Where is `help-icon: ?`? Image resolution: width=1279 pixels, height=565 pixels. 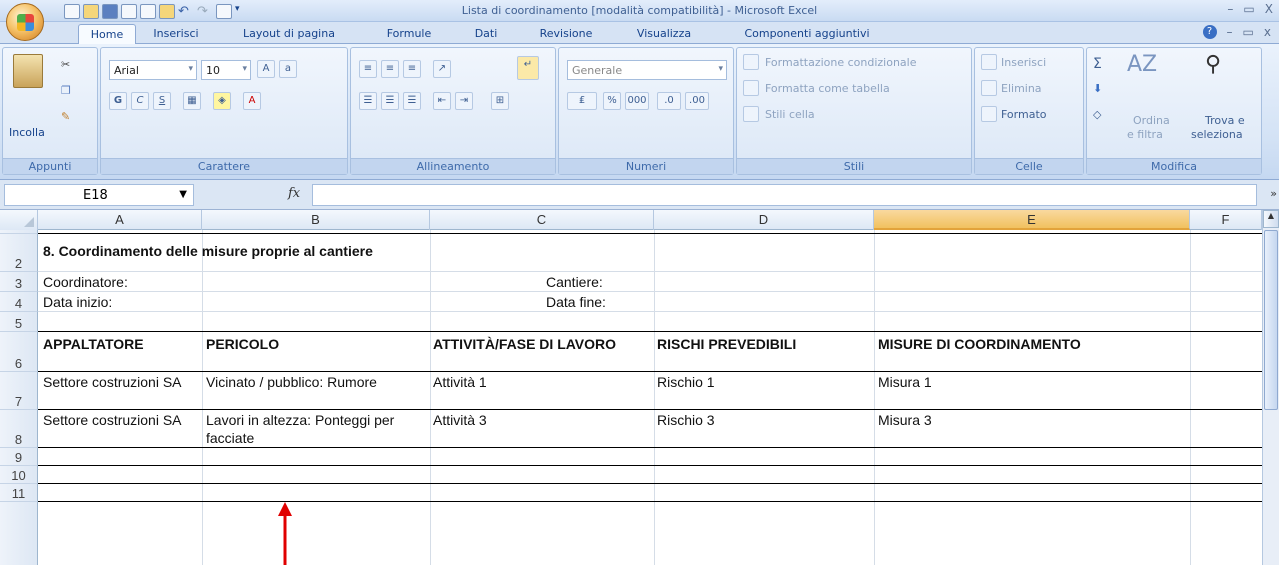
help-icon: ? is located at coordinates (1209, 32).